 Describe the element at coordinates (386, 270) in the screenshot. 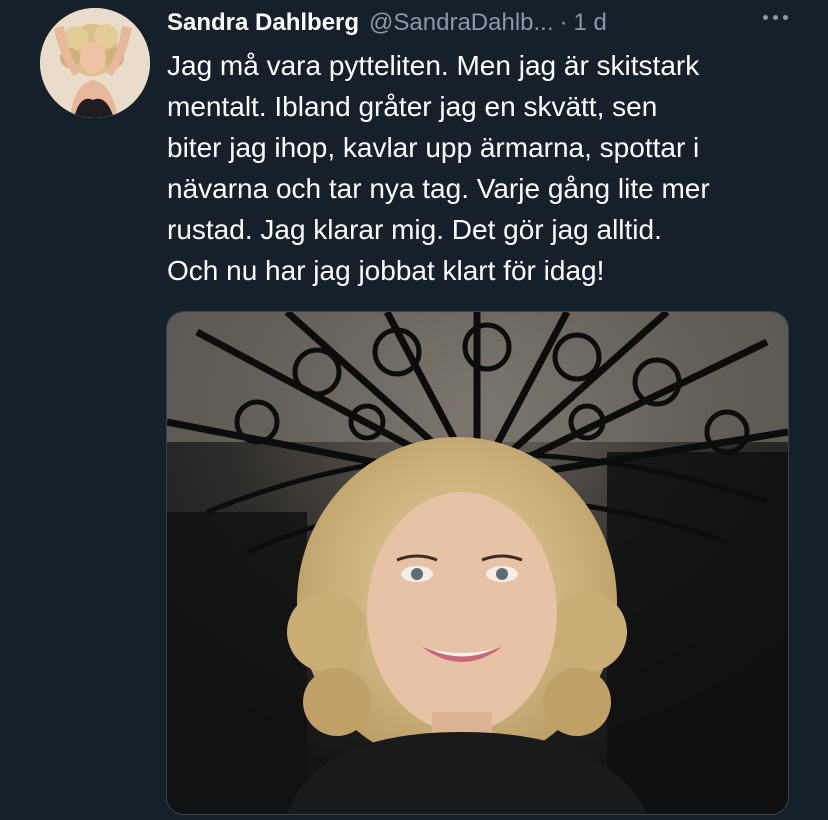

I see `tweet-text-line: Och nu har jag jobbat klart för idag!` at that location.